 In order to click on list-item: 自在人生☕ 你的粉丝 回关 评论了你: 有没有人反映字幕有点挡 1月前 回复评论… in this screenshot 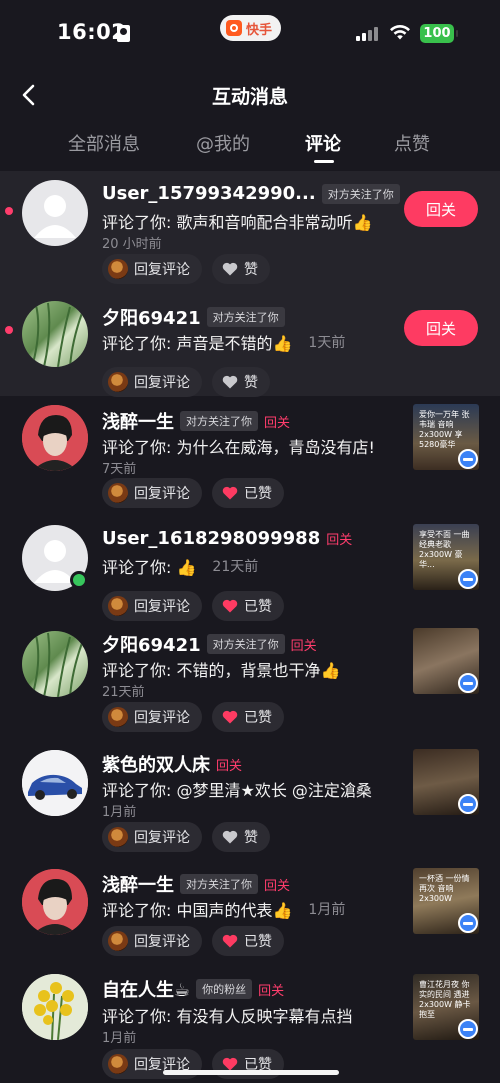, I will do `click(250, 1027)`.